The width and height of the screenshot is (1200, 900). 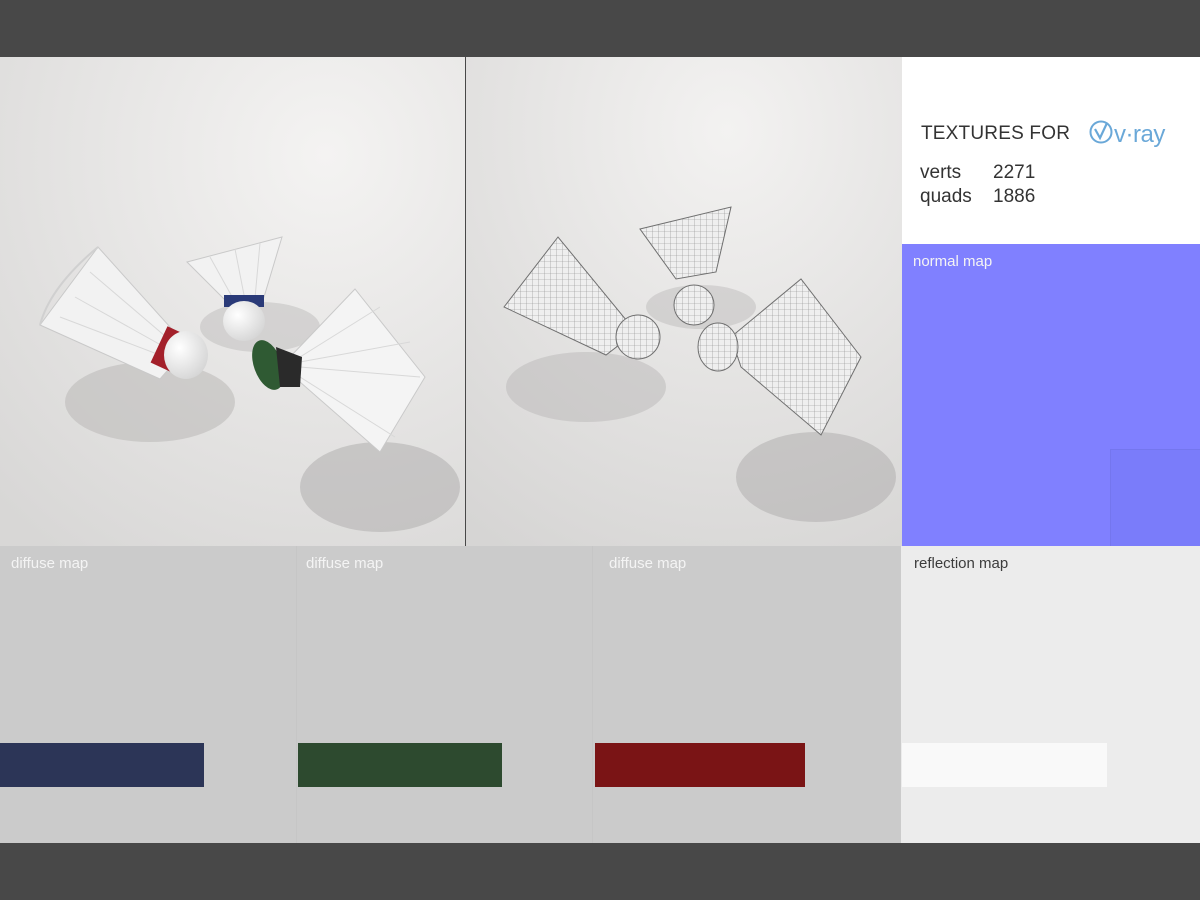 What do you see at coordinates (953, 261) in the screenshot?
I see `normal-map-label: normal map` at bounding box center [953, 261].